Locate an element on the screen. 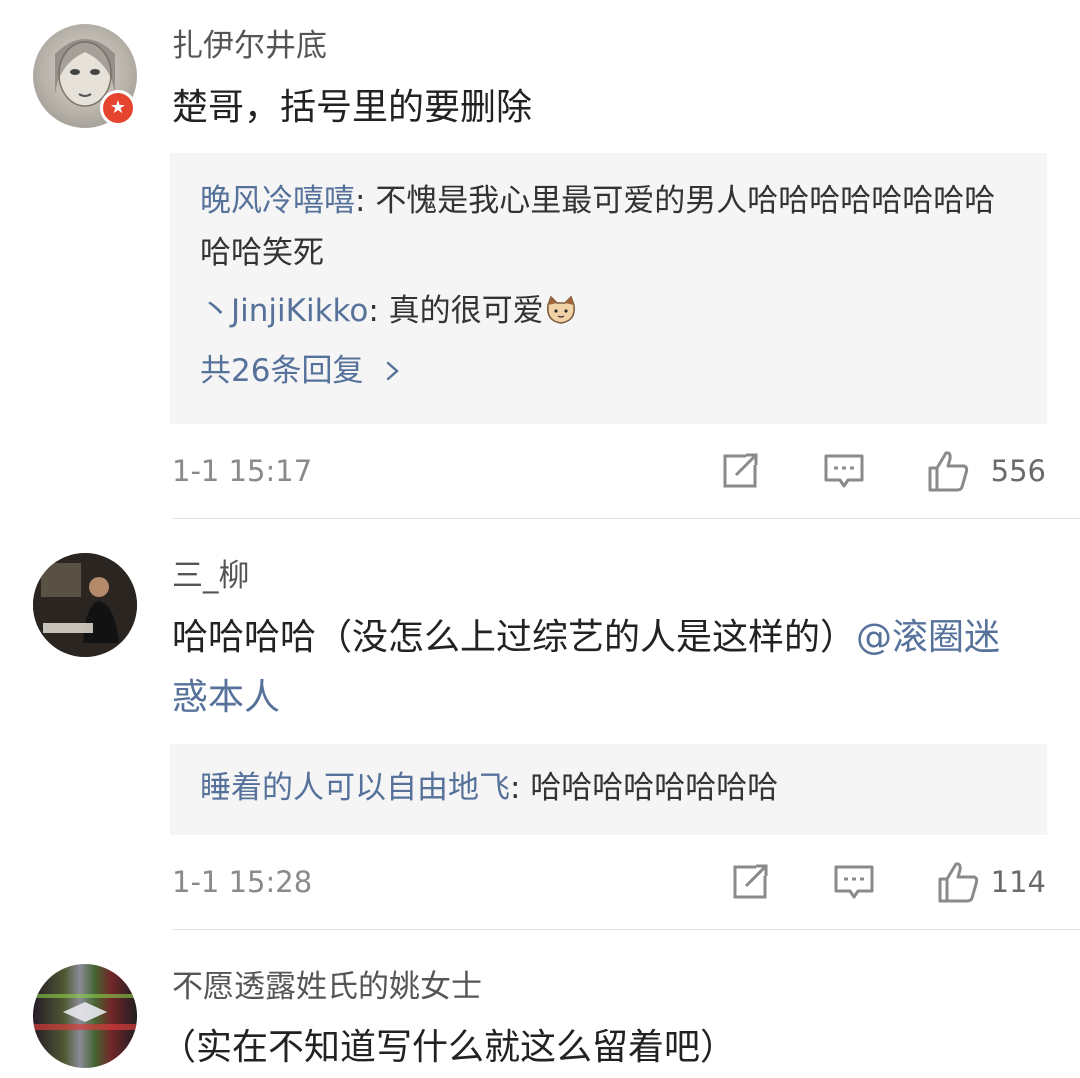 This screenshot has width=1080, height=1078. reply-username: 丶JinjiKikko is located at coordinates (284, 311).